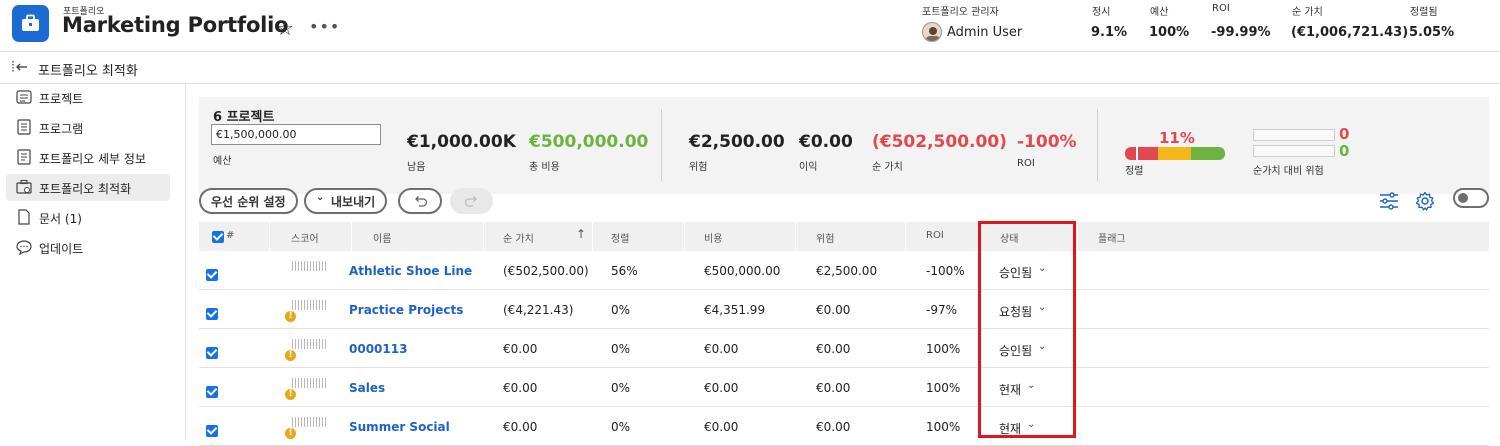  Describe the element at coordinates (847, 271) in the screenshot. I see `cell-risk: €2,500.00` at that location.